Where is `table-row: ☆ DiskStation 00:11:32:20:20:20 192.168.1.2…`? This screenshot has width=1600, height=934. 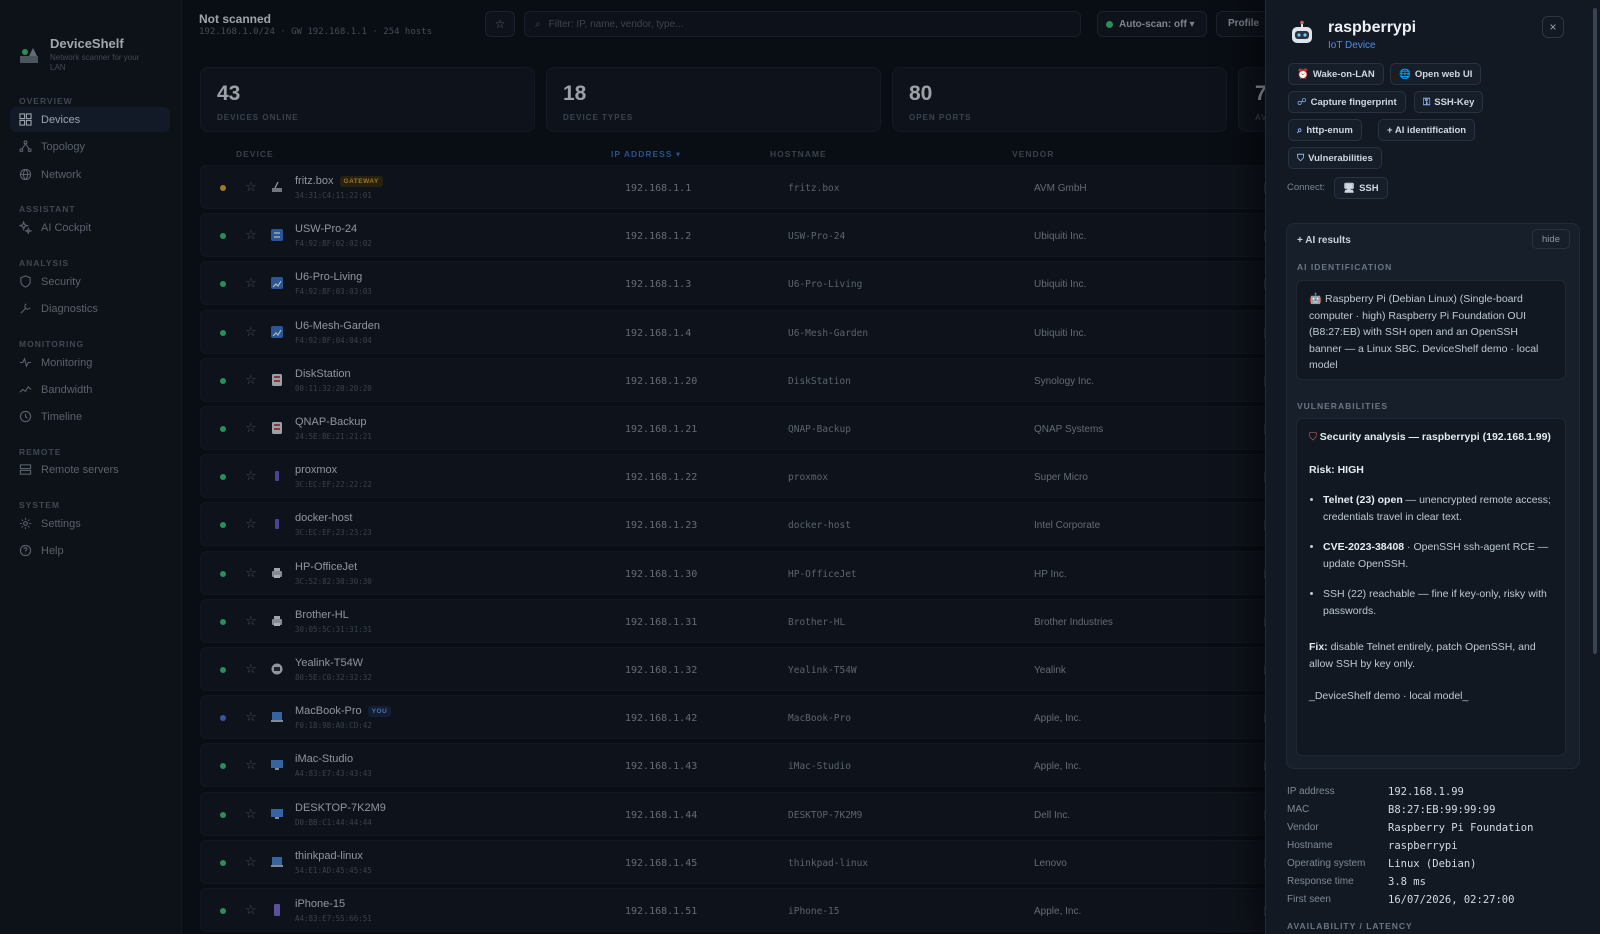
table-row: ☆ DiskStation 00:11:32:20:20:20 192.168.1.2… is located at coordinates (734, 379).